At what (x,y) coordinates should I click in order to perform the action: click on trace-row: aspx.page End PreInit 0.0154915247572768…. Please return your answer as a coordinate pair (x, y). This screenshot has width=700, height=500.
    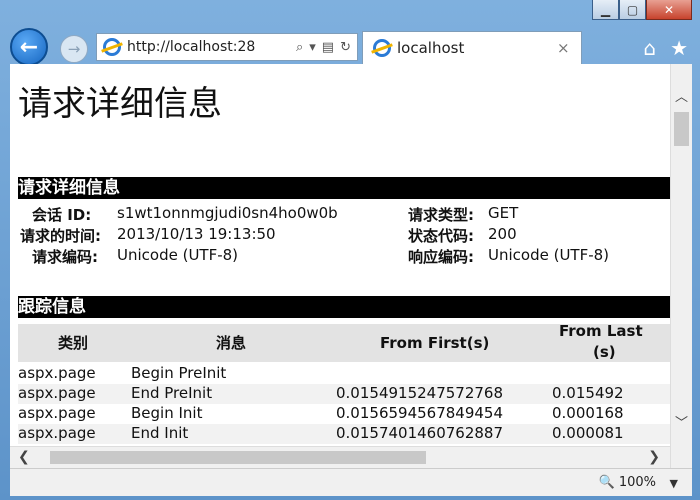
    Looking at the image, I should click on (344, 394).